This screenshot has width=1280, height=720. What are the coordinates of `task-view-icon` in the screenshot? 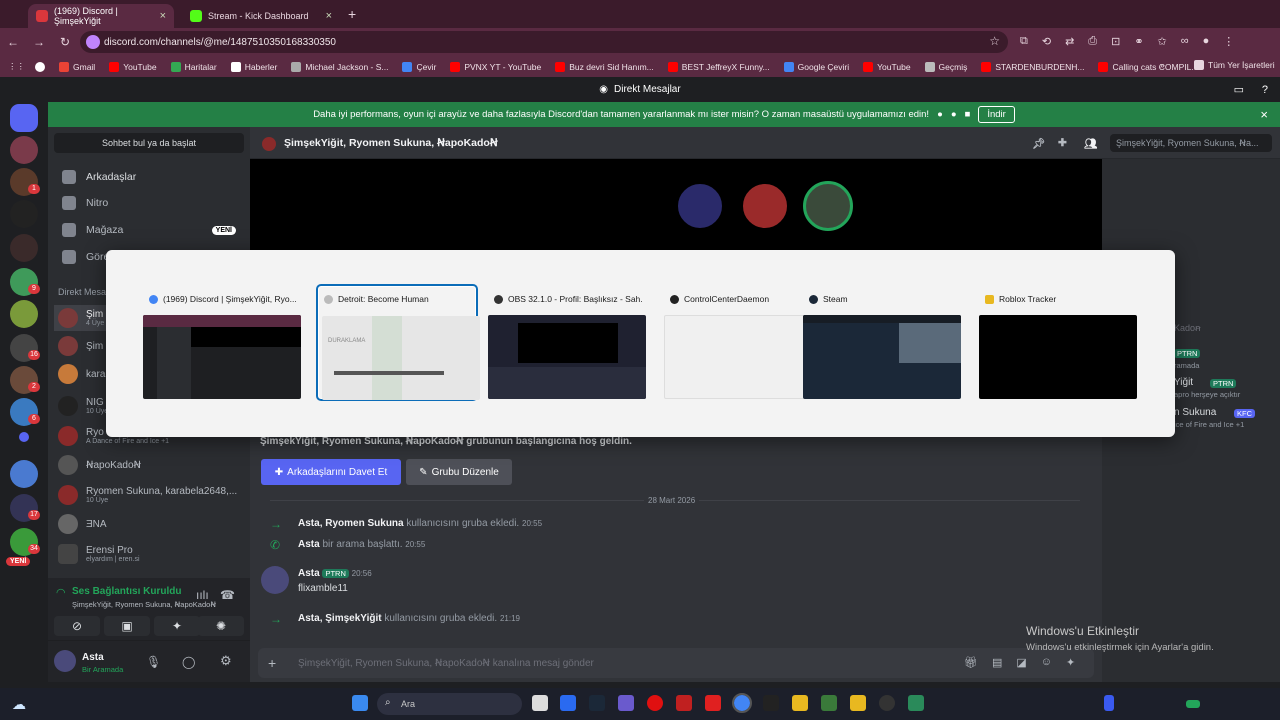 It's located at (540, 703).